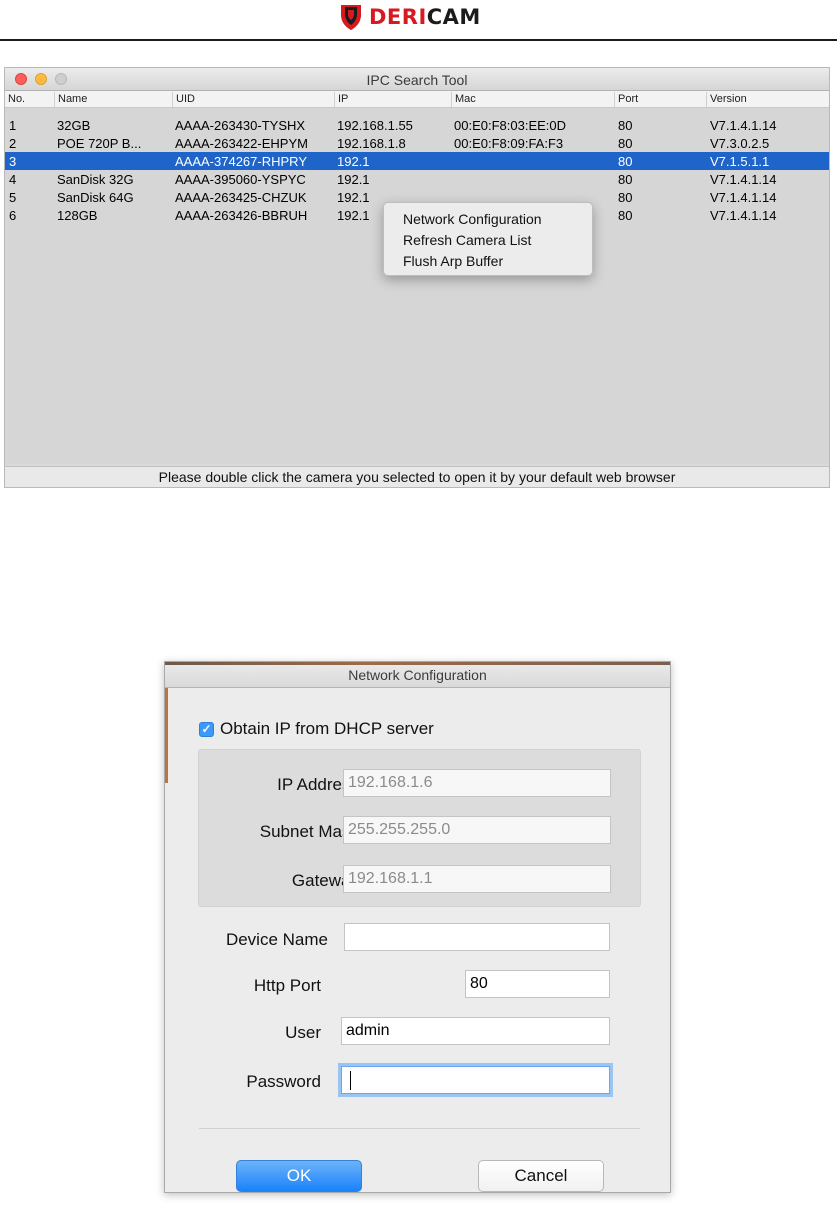 This screenshot has width=837, height=1205. What do you see at coordinates (453, 17) in the screenshot?
I see `brand-name-suffix: CAM` at bounding box center [453, 17].